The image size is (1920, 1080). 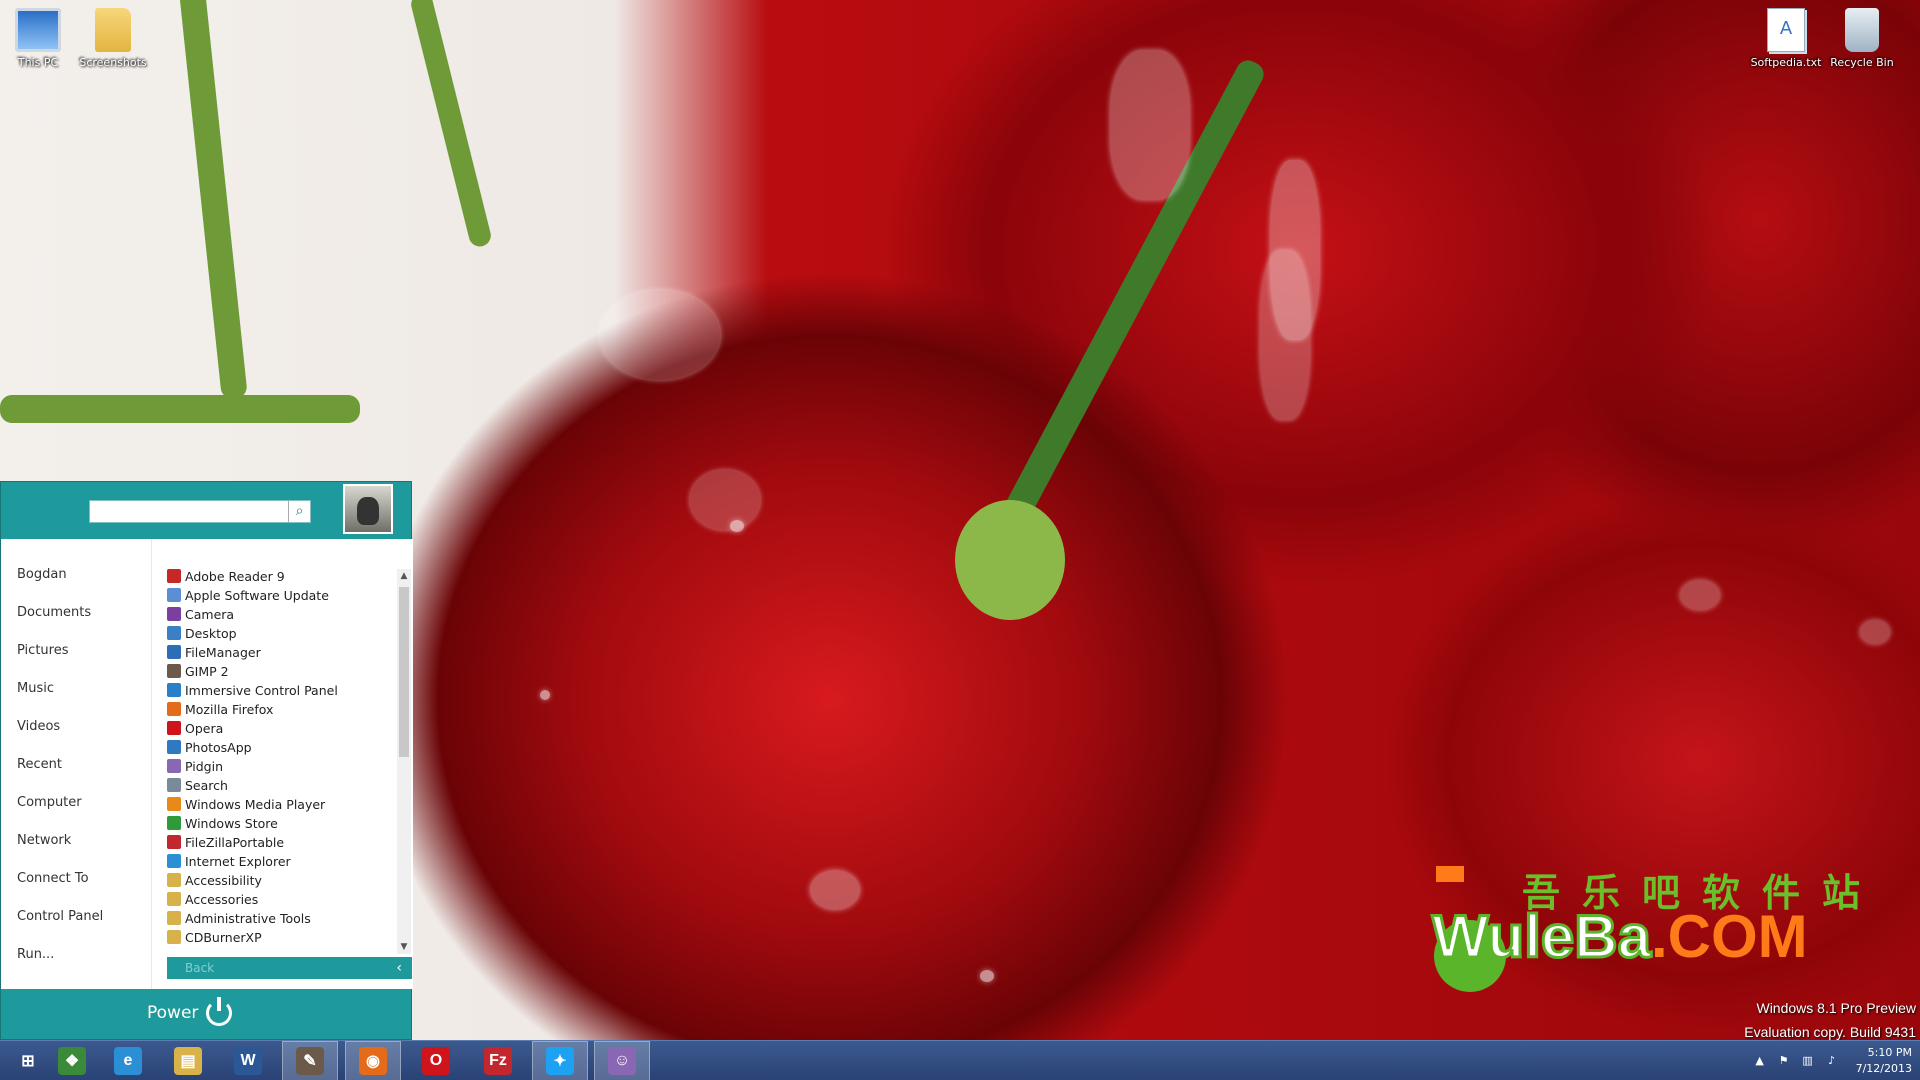 I want to click on search-button: ⌕, so click(x=299, y=511).